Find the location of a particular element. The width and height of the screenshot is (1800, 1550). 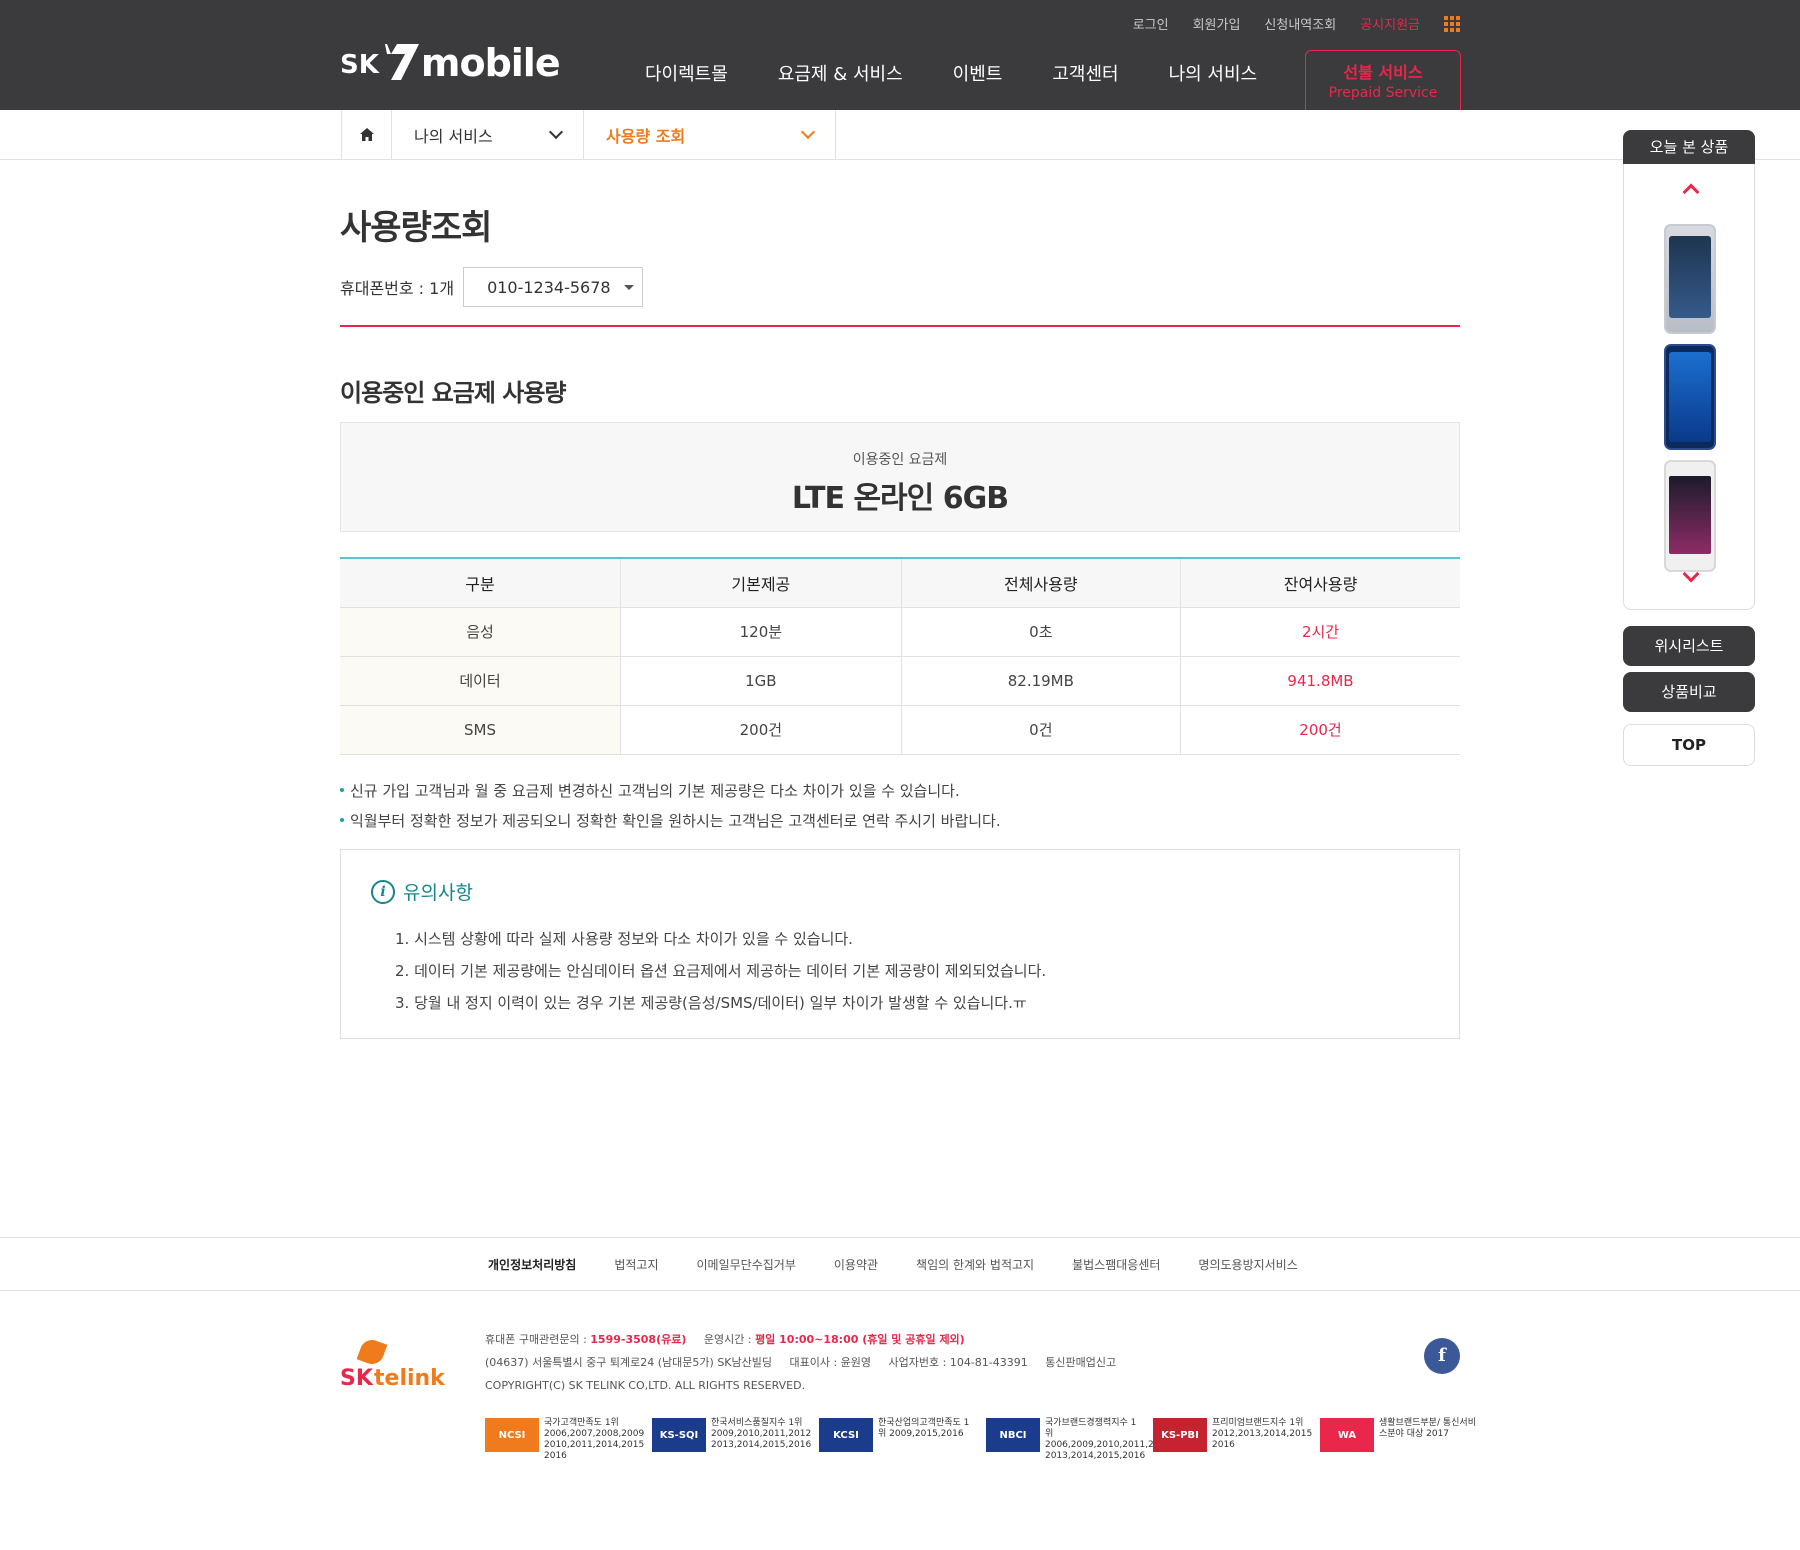

address-text: (04637) 서울특별시 중구 퇴계로24 (남대문5가) SK남산빌딩 is located at coordinates (628, 1362).